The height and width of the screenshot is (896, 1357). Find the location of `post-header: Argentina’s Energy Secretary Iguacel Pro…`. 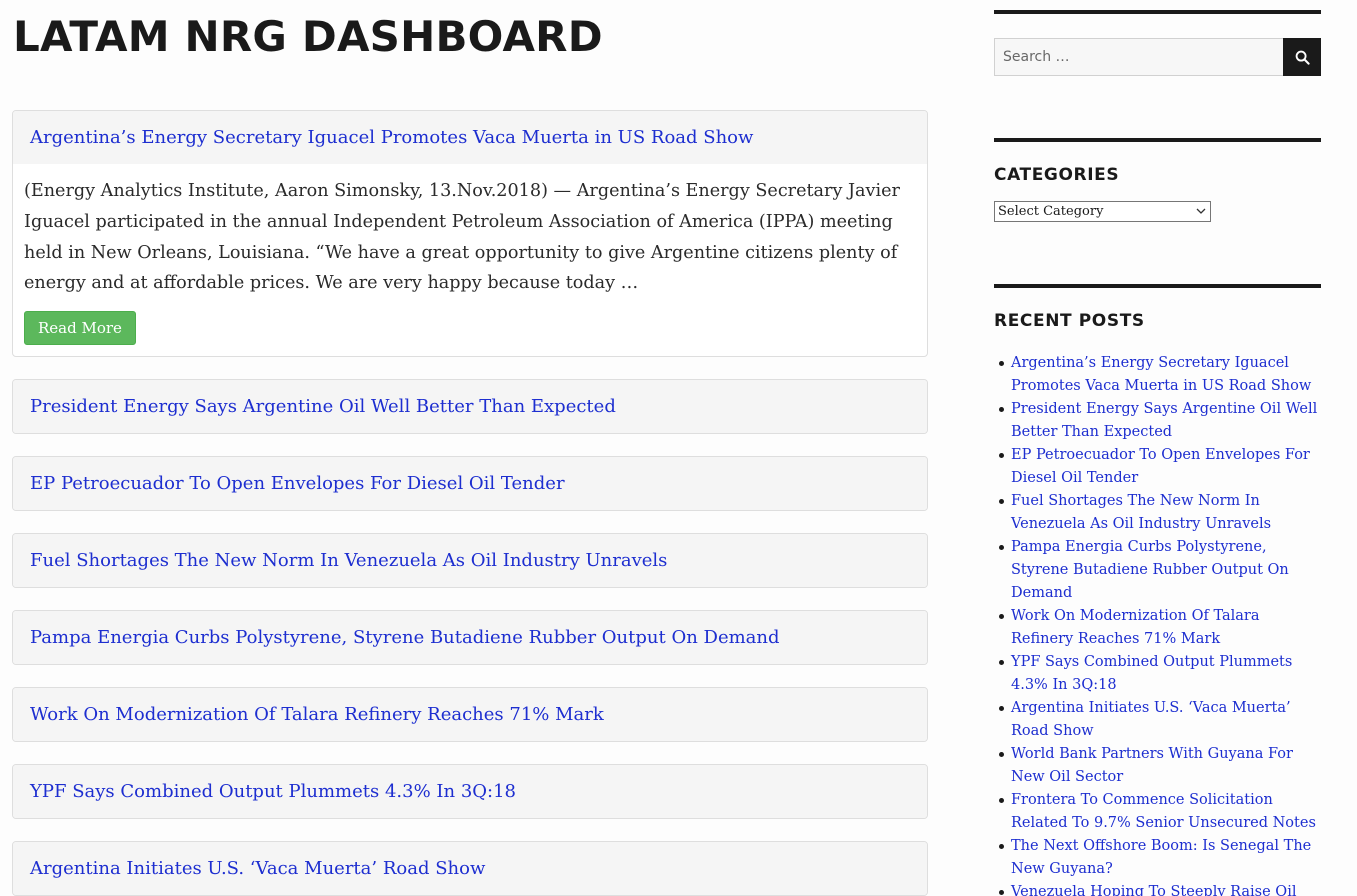

post-header: Argentina’s Energy Secretary Iguacel Pro… is located at coordinates (470, 137).